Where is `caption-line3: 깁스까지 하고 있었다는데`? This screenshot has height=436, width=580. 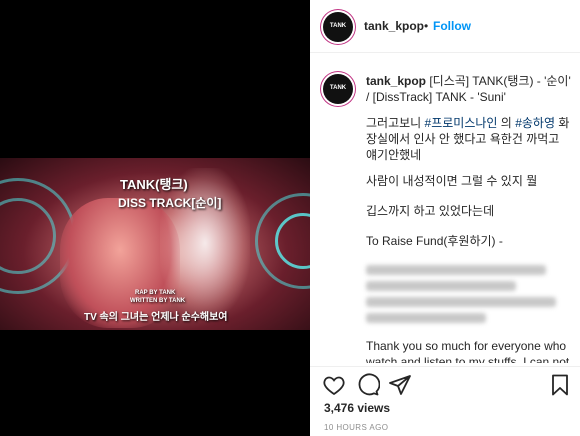 caption-line3: 깁스까지 하고 있었다는데 is located at coordinates (430, 211).